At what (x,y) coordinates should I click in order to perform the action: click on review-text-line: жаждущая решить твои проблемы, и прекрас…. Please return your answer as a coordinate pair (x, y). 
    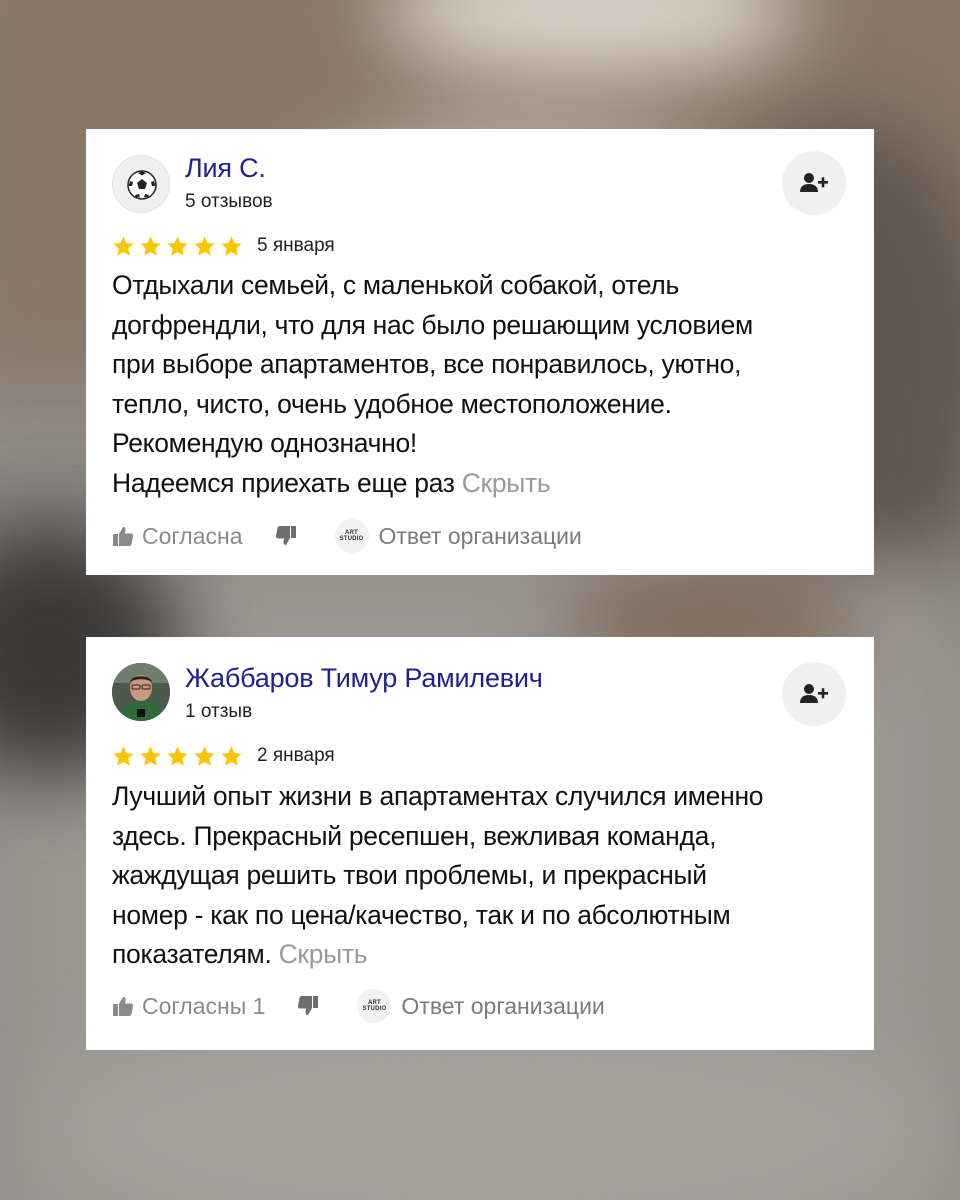
    Looking at the image, I should click on (409, 875).